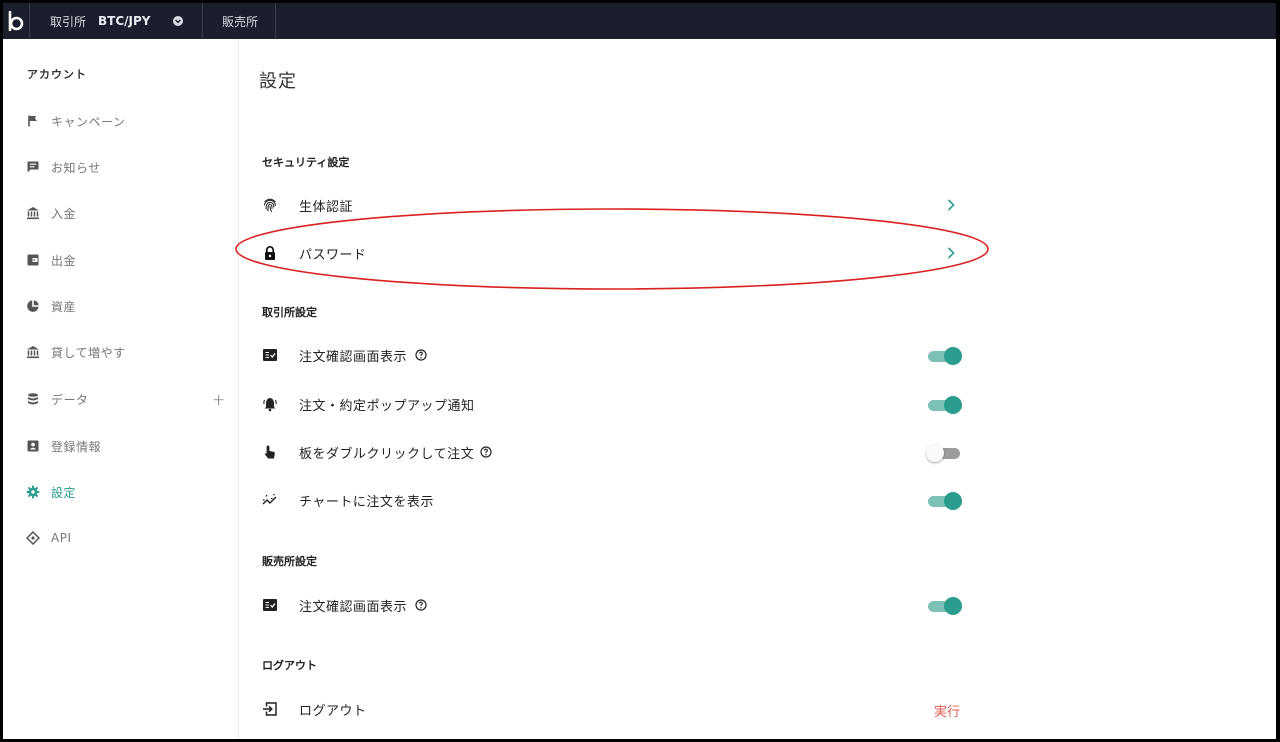  Describe the element at coordinates (121, 538) in the screenshot. I see `sidebar-item-api: API` at that location.